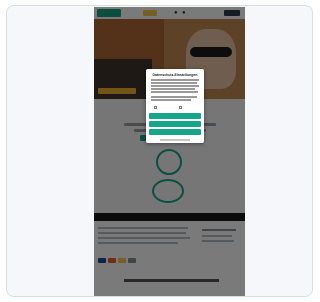 This screenshot has width=320, height=302. Describe the element at coordinates (175, 116) in the screenshot. I see `accept-all-button` at that location.